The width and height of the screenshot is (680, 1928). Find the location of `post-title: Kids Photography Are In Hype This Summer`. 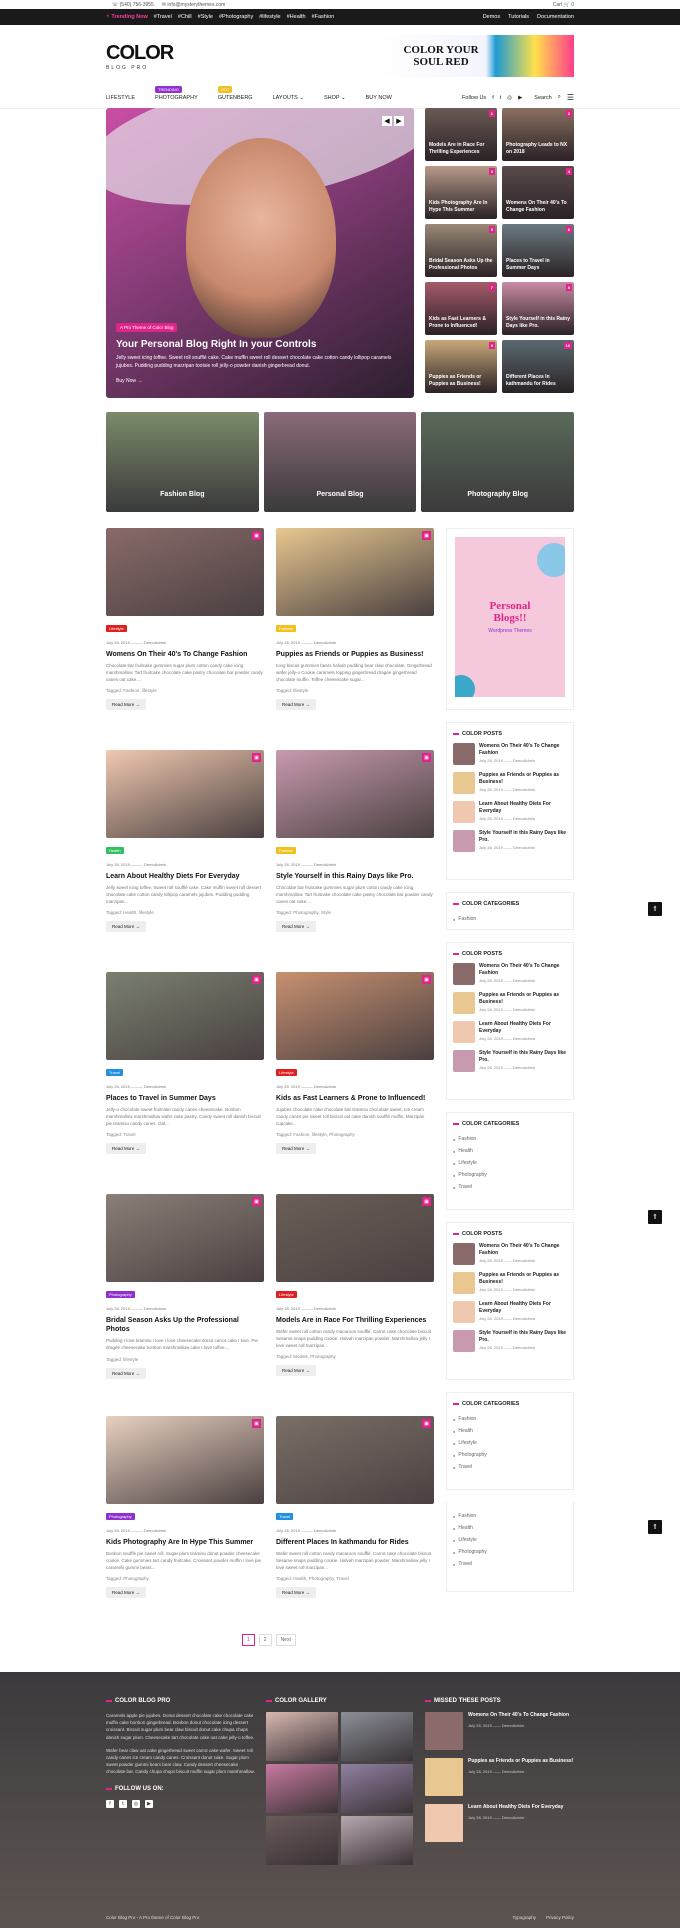

post-title: Kids Photography Are In Hype This Summer is located at coordinates (185, 1542).